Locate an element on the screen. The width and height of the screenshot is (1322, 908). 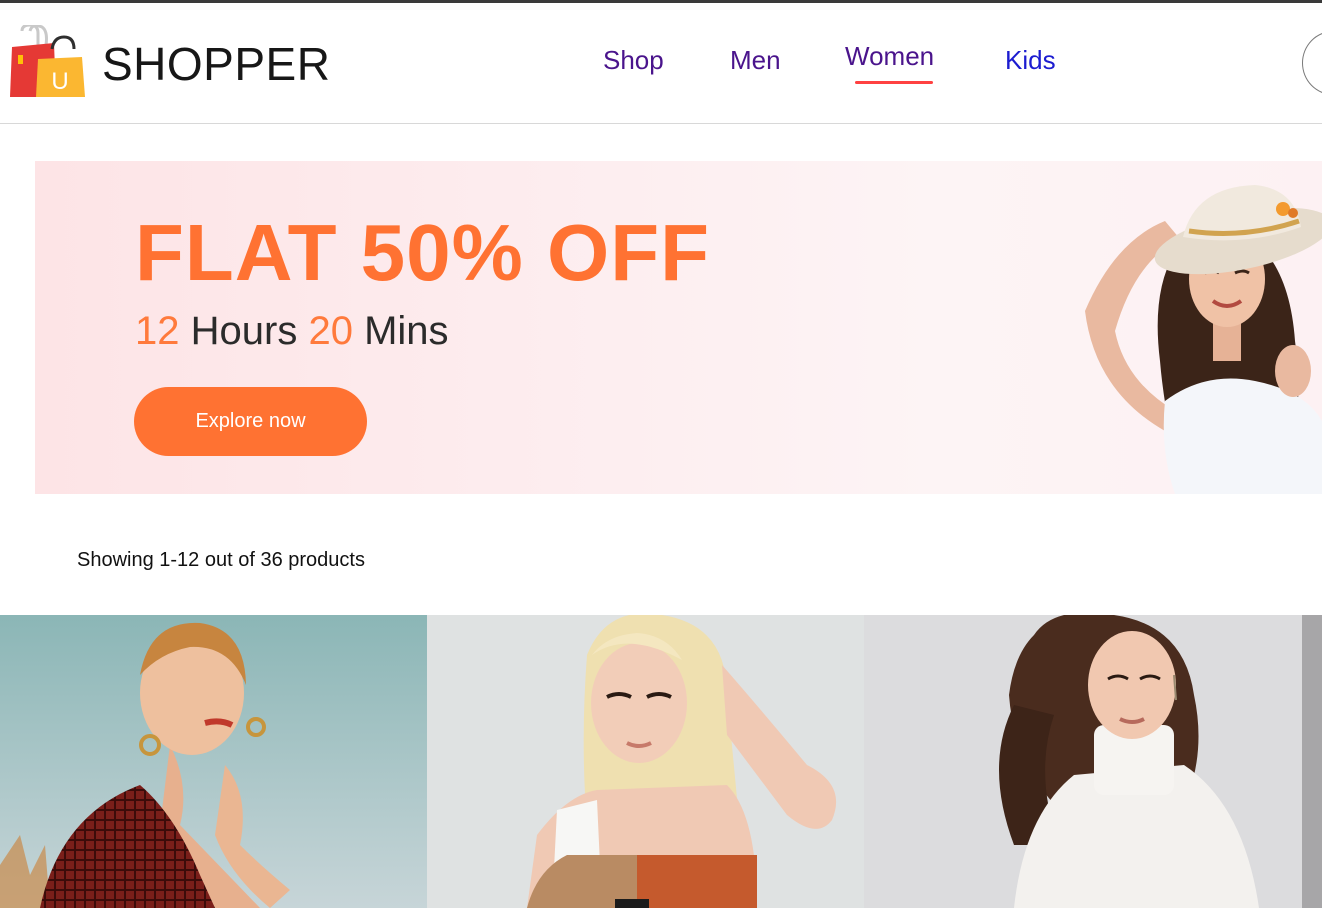
brand-name: SHOPPER is located at coordinates (216, 64).